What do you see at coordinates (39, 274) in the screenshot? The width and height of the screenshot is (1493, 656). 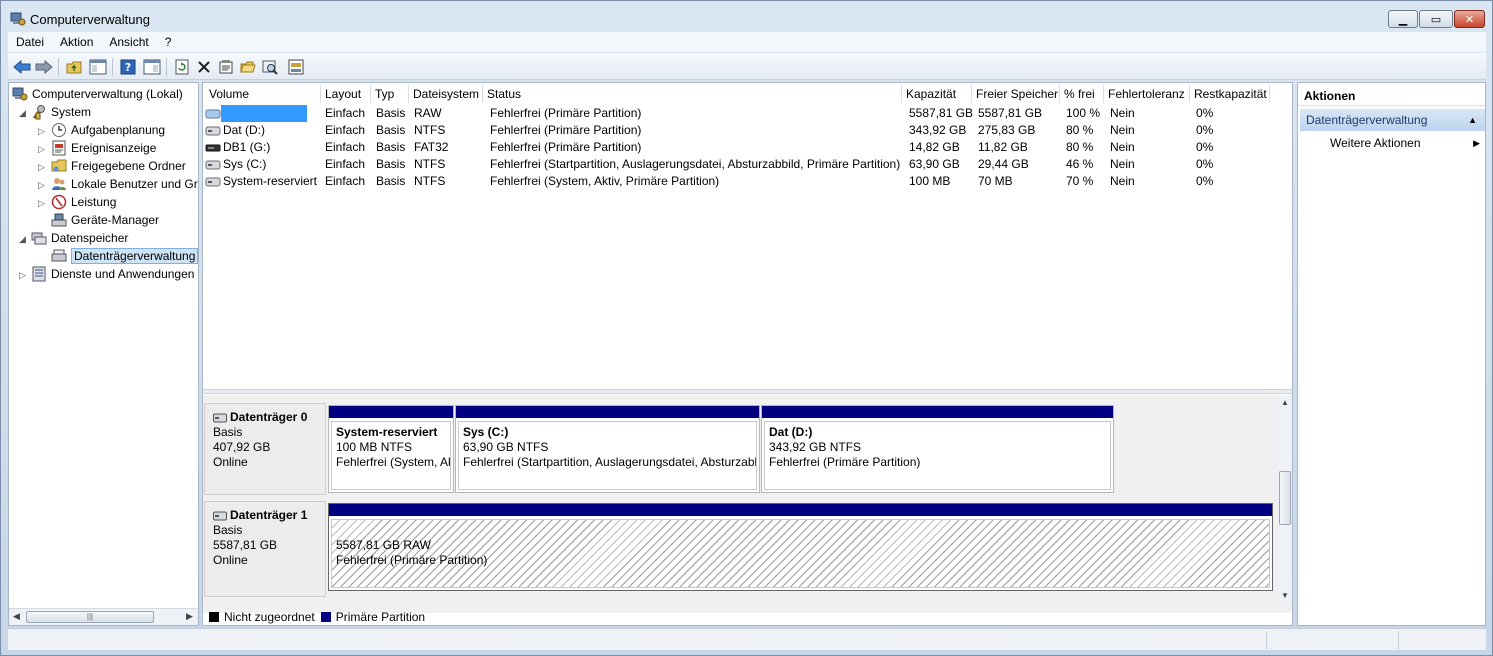 I see `services-icon` at bounding box center [39, 274].